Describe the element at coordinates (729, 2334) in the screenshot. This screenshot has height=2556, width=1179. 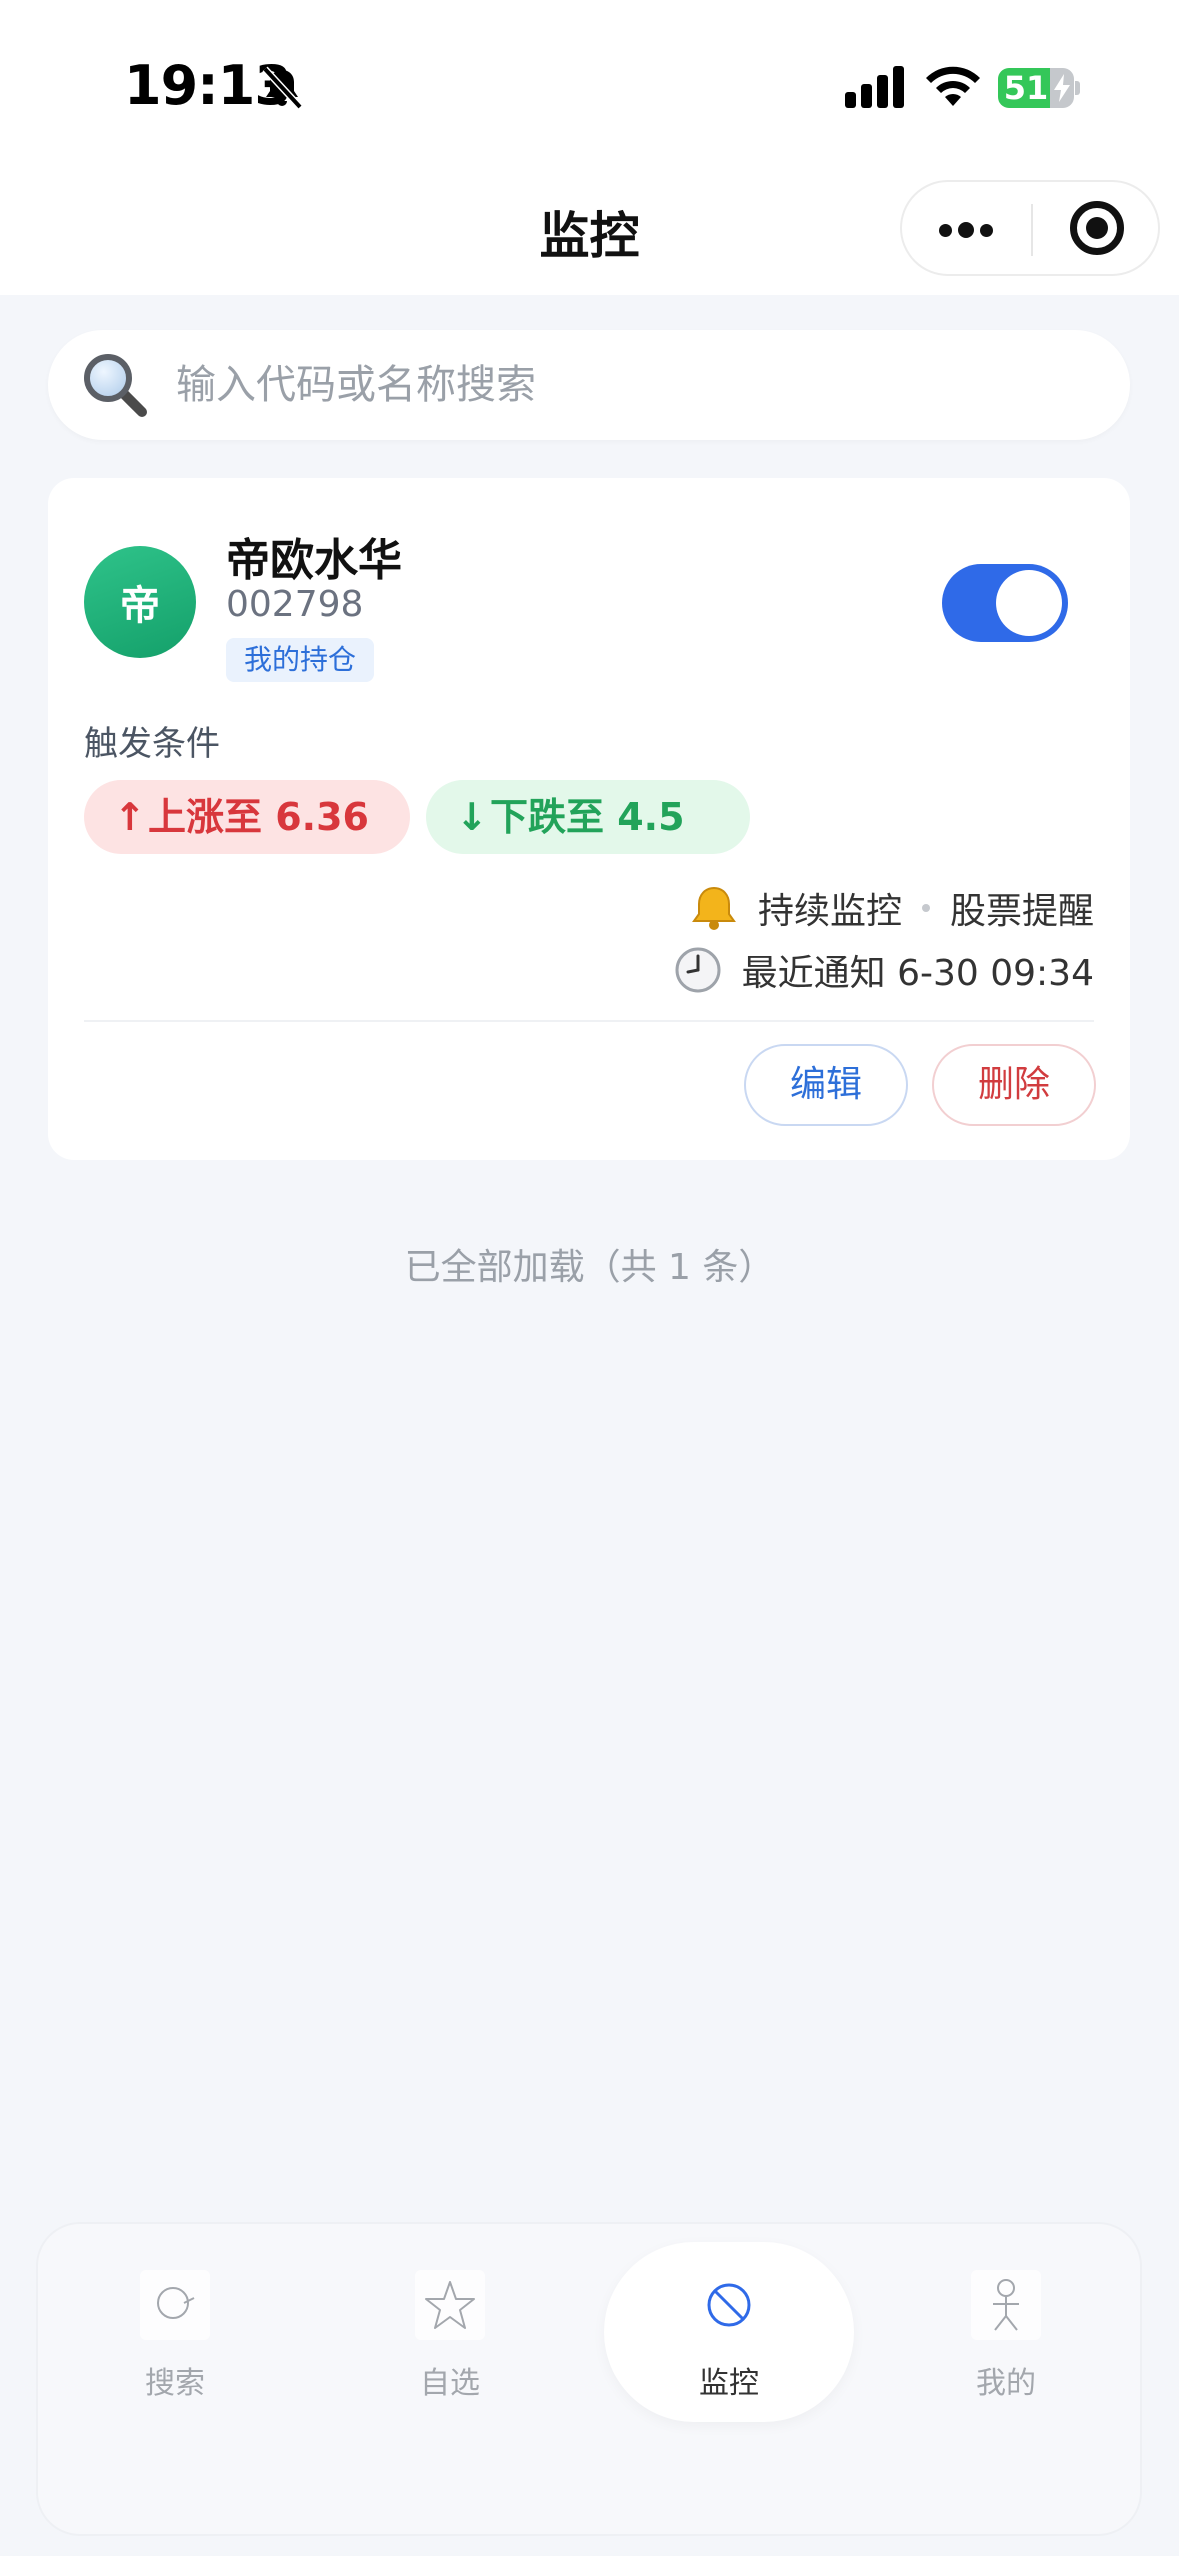
I see `tab-monitor: 监控` at that location.